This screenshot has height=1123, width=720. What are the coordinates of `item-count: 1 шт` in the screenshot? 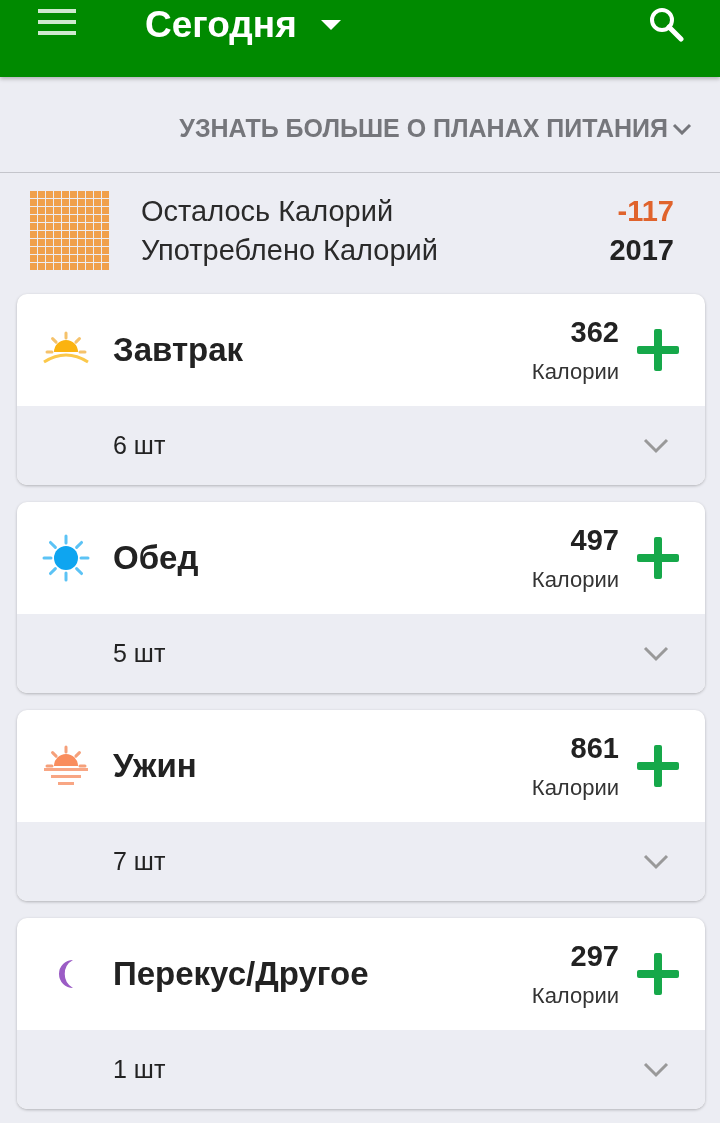 It's located at (139, 1069).